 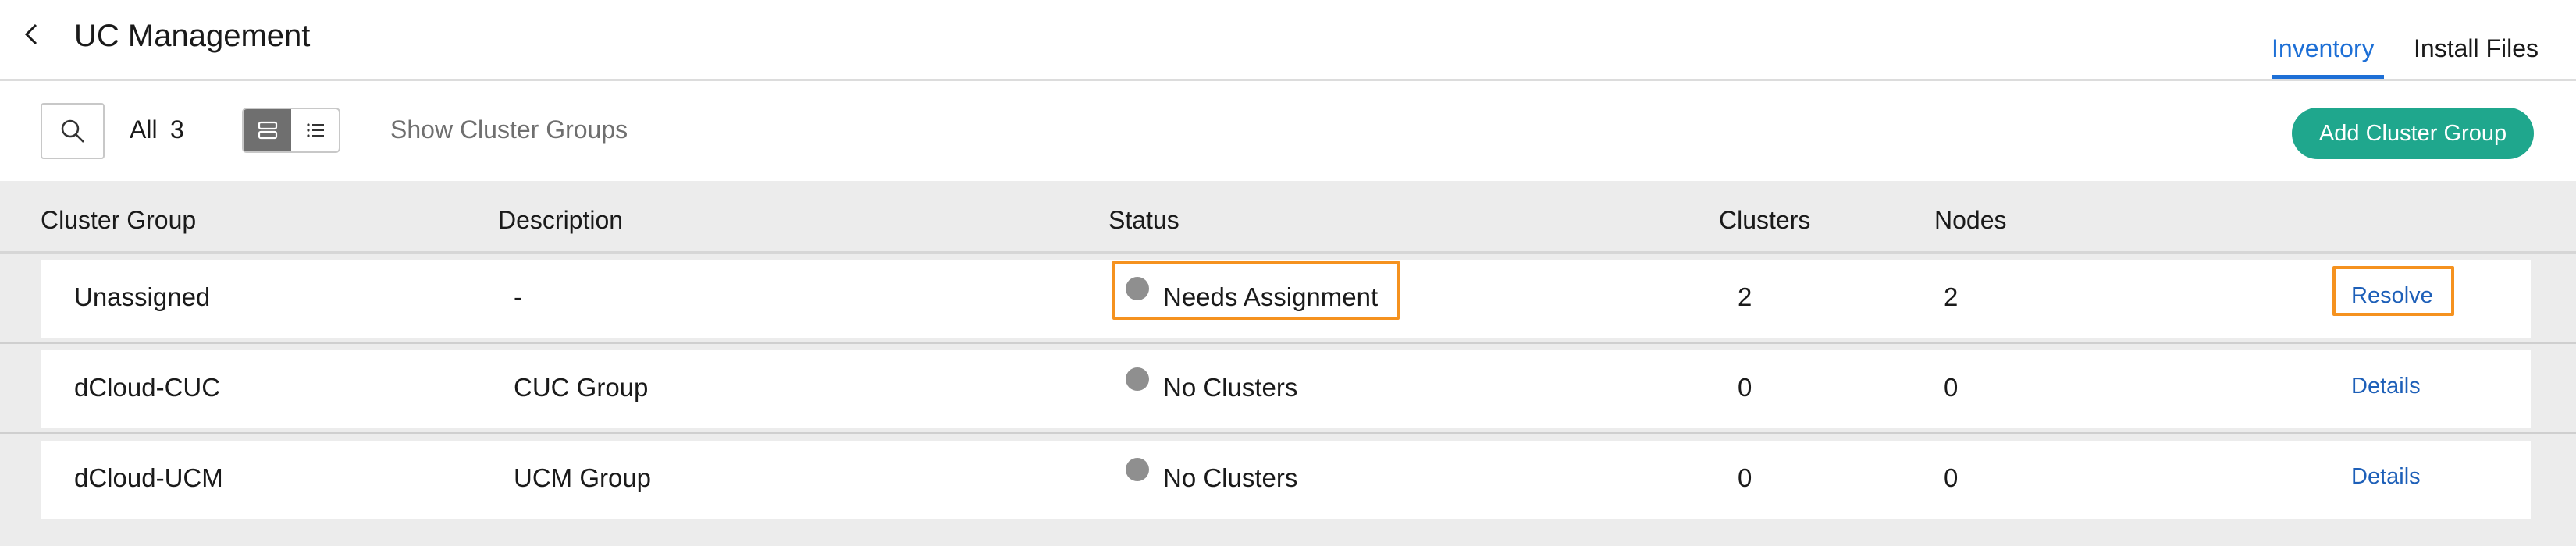 I want to click on column-header-cluster-group: Cluster Group, so click(x=119, y=221).